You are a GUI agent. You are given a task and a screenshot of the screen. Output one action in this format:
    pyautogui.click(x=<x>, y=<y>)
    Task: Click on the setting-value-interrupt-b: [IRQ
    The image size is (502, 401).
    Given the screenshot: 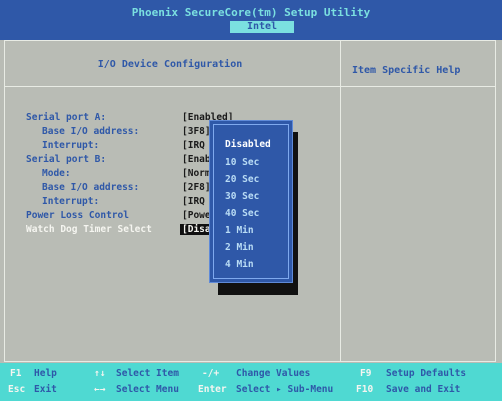 What is the action you would take?
    pyautogui.click(x=193, y=201)
    